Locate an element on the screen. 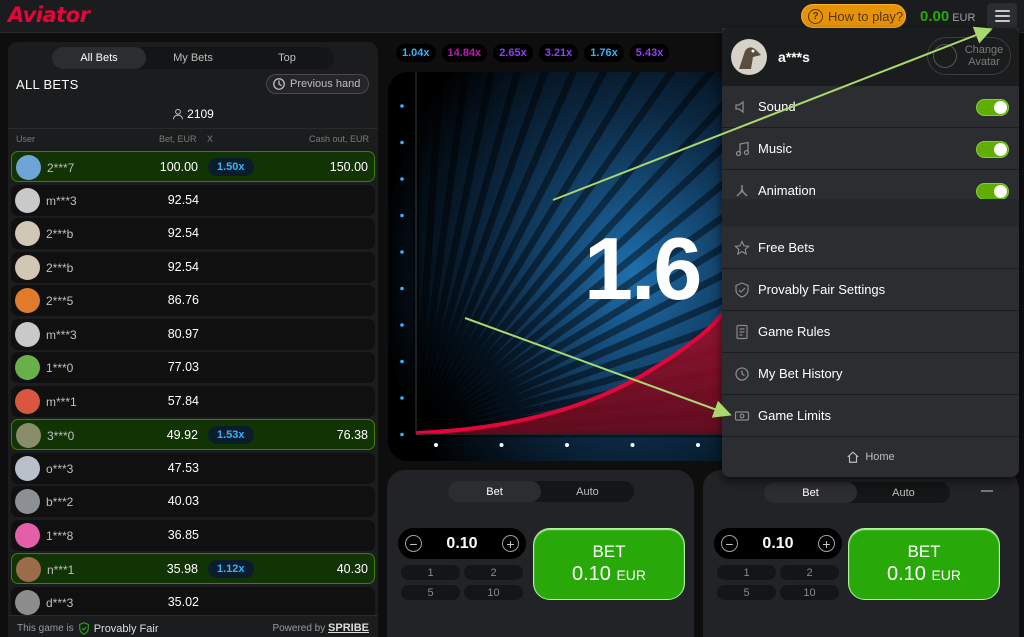 This screenshot has height=637, width=1024. table-row: o***3 47.53 is located at coordinates (193, 468).